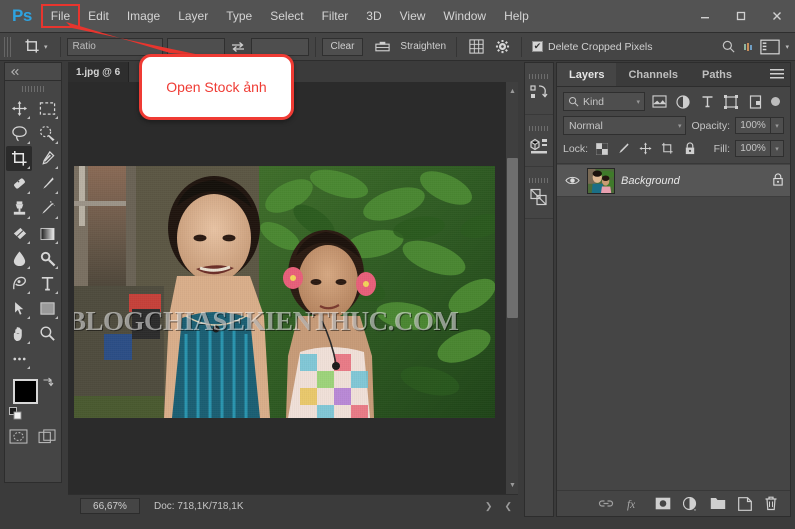 Image resolution: width=795 pixels, height=529 pixels. I want to click on dodge-tool, so click(47, 258).